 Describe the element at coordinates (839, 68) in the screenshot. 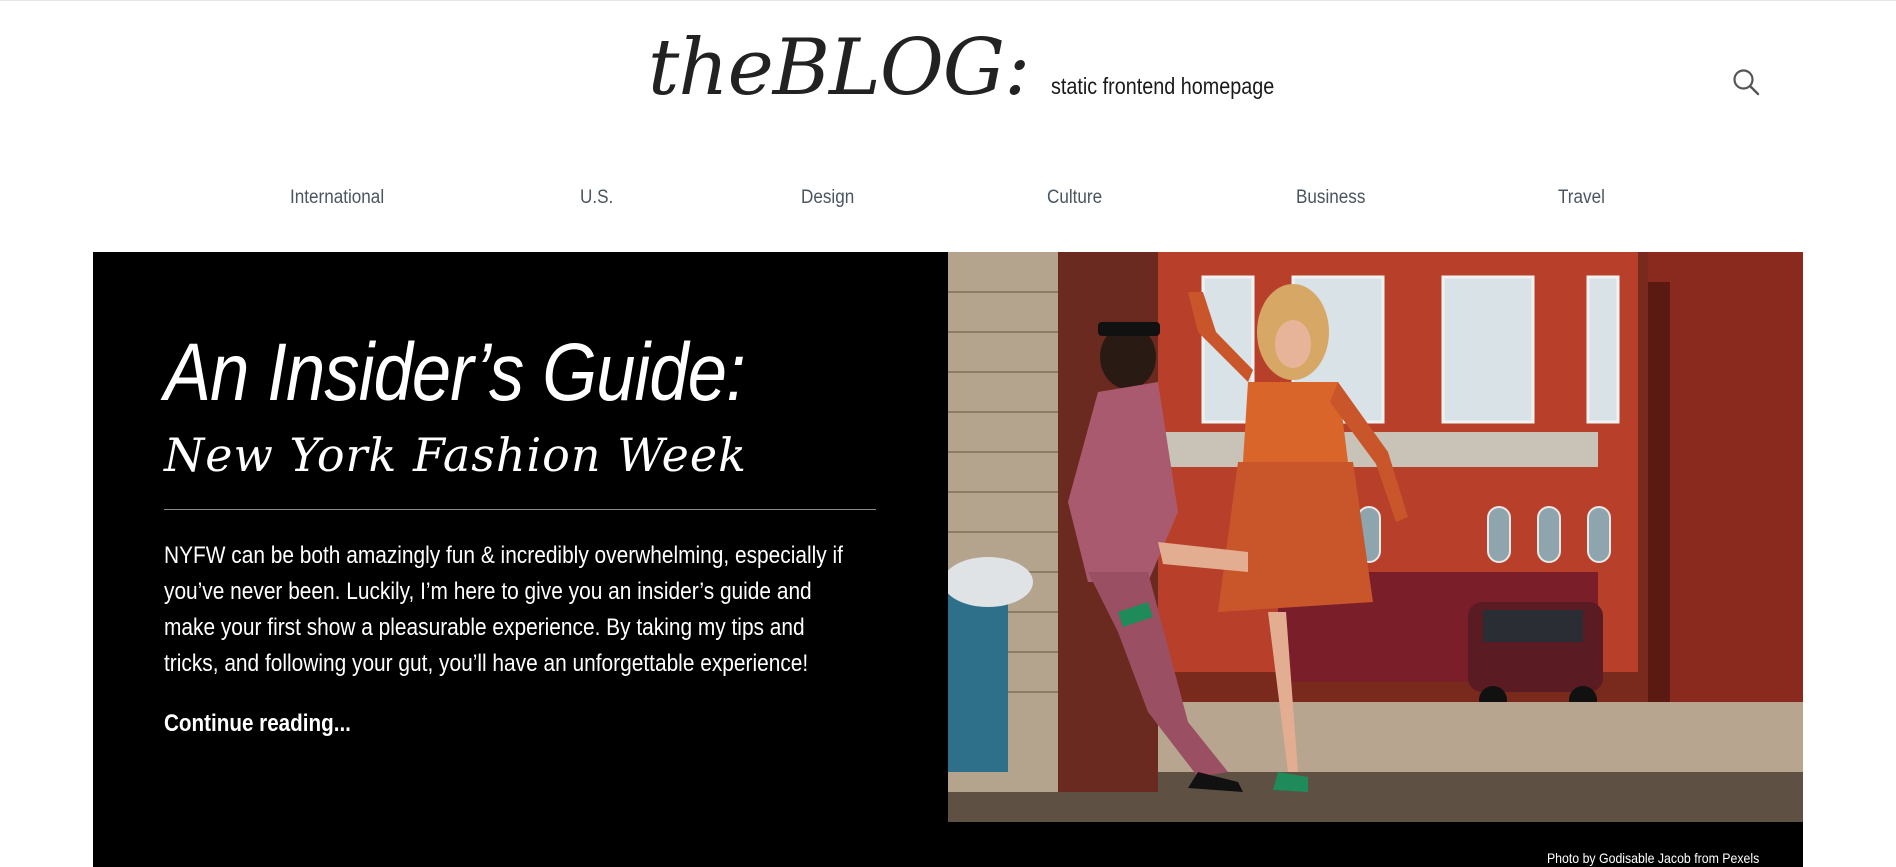

I see `site-logo: theBLOG:` at that location.